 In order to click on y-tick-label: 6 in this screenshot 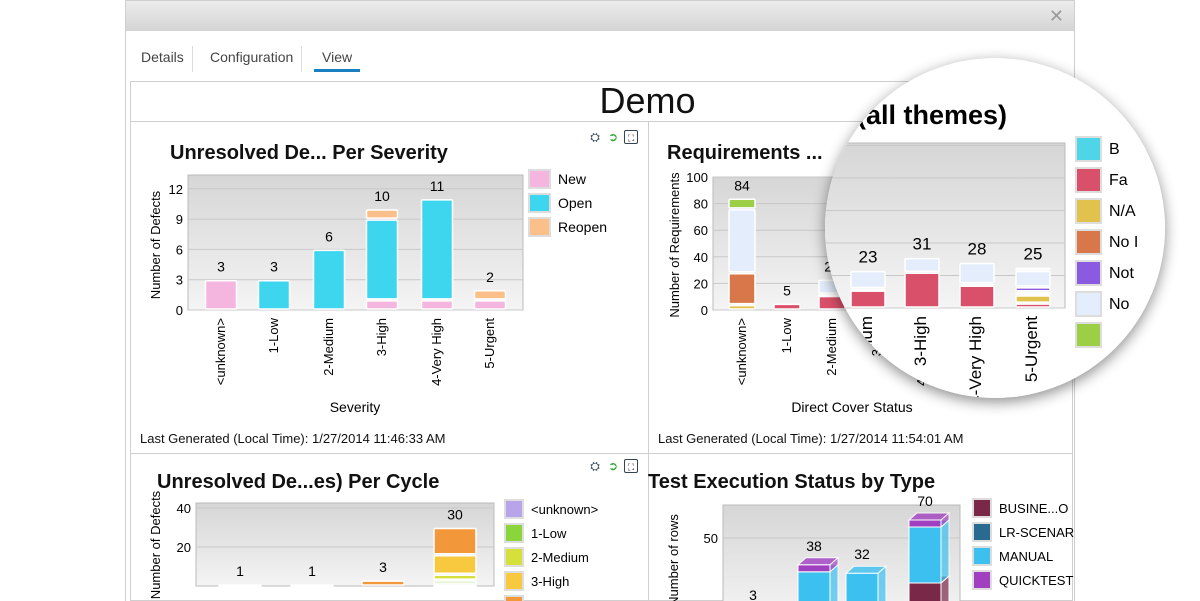, I will do `click(179, 249)`.